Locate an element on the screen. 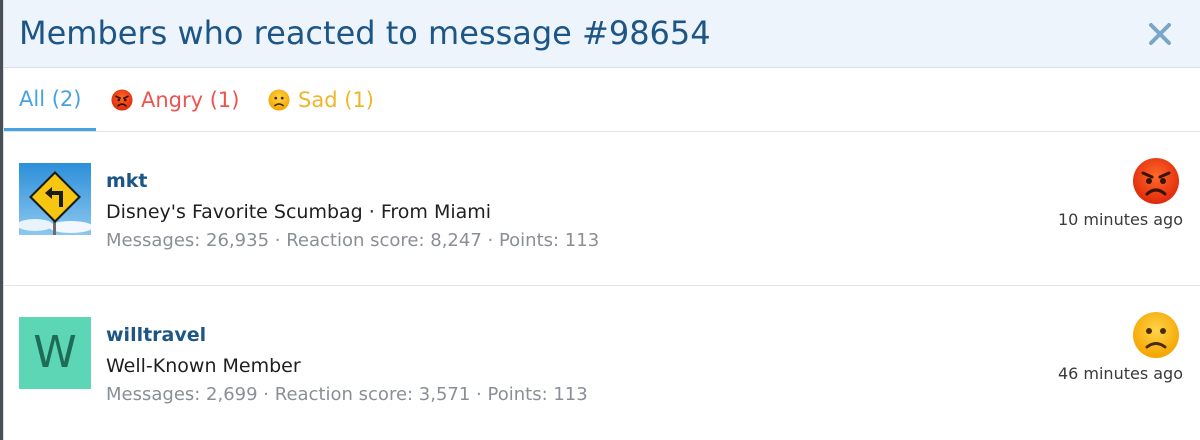 This screenshot has height=440, width=1200. avatar: W is located at coordinates (55, 353).